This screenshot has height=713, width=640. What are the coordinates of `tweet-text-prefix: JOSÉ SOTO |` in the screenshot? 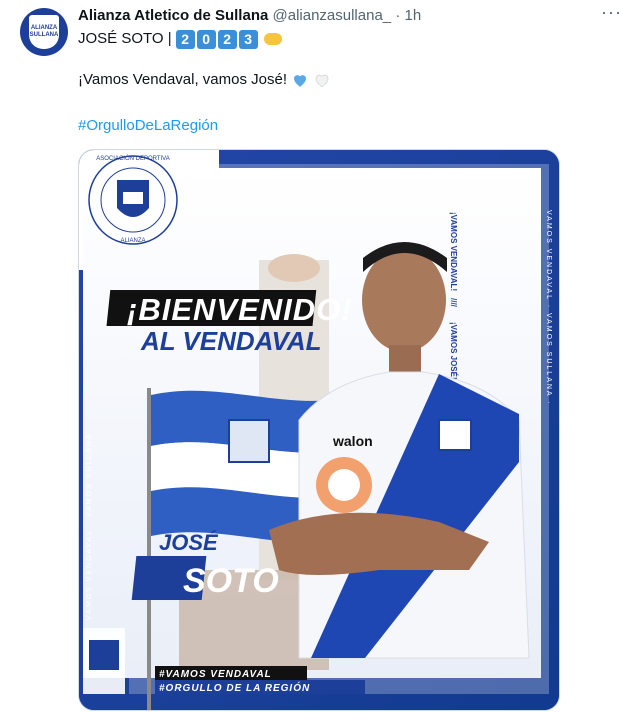 It's located at (125, 38).